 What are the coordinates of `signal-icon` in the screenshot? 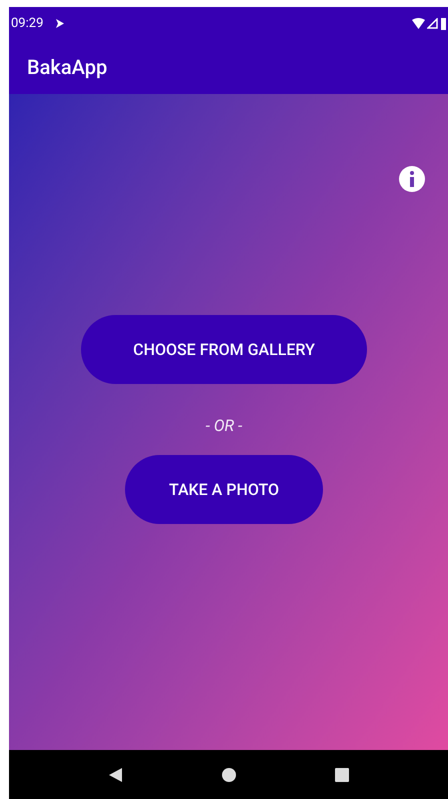 It's located at (432, 23).